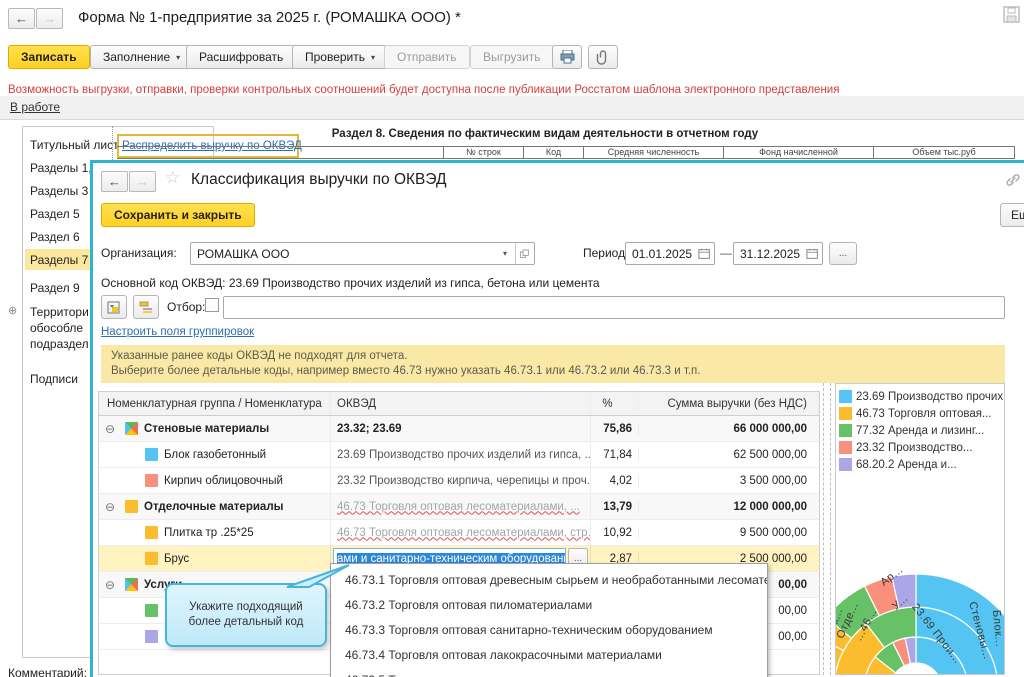 This screenshot has width=1024, height=677. What do you see at coordinates (603, 57) in the screenshot?
I see `attach-button` at bounding box center [603, 57].